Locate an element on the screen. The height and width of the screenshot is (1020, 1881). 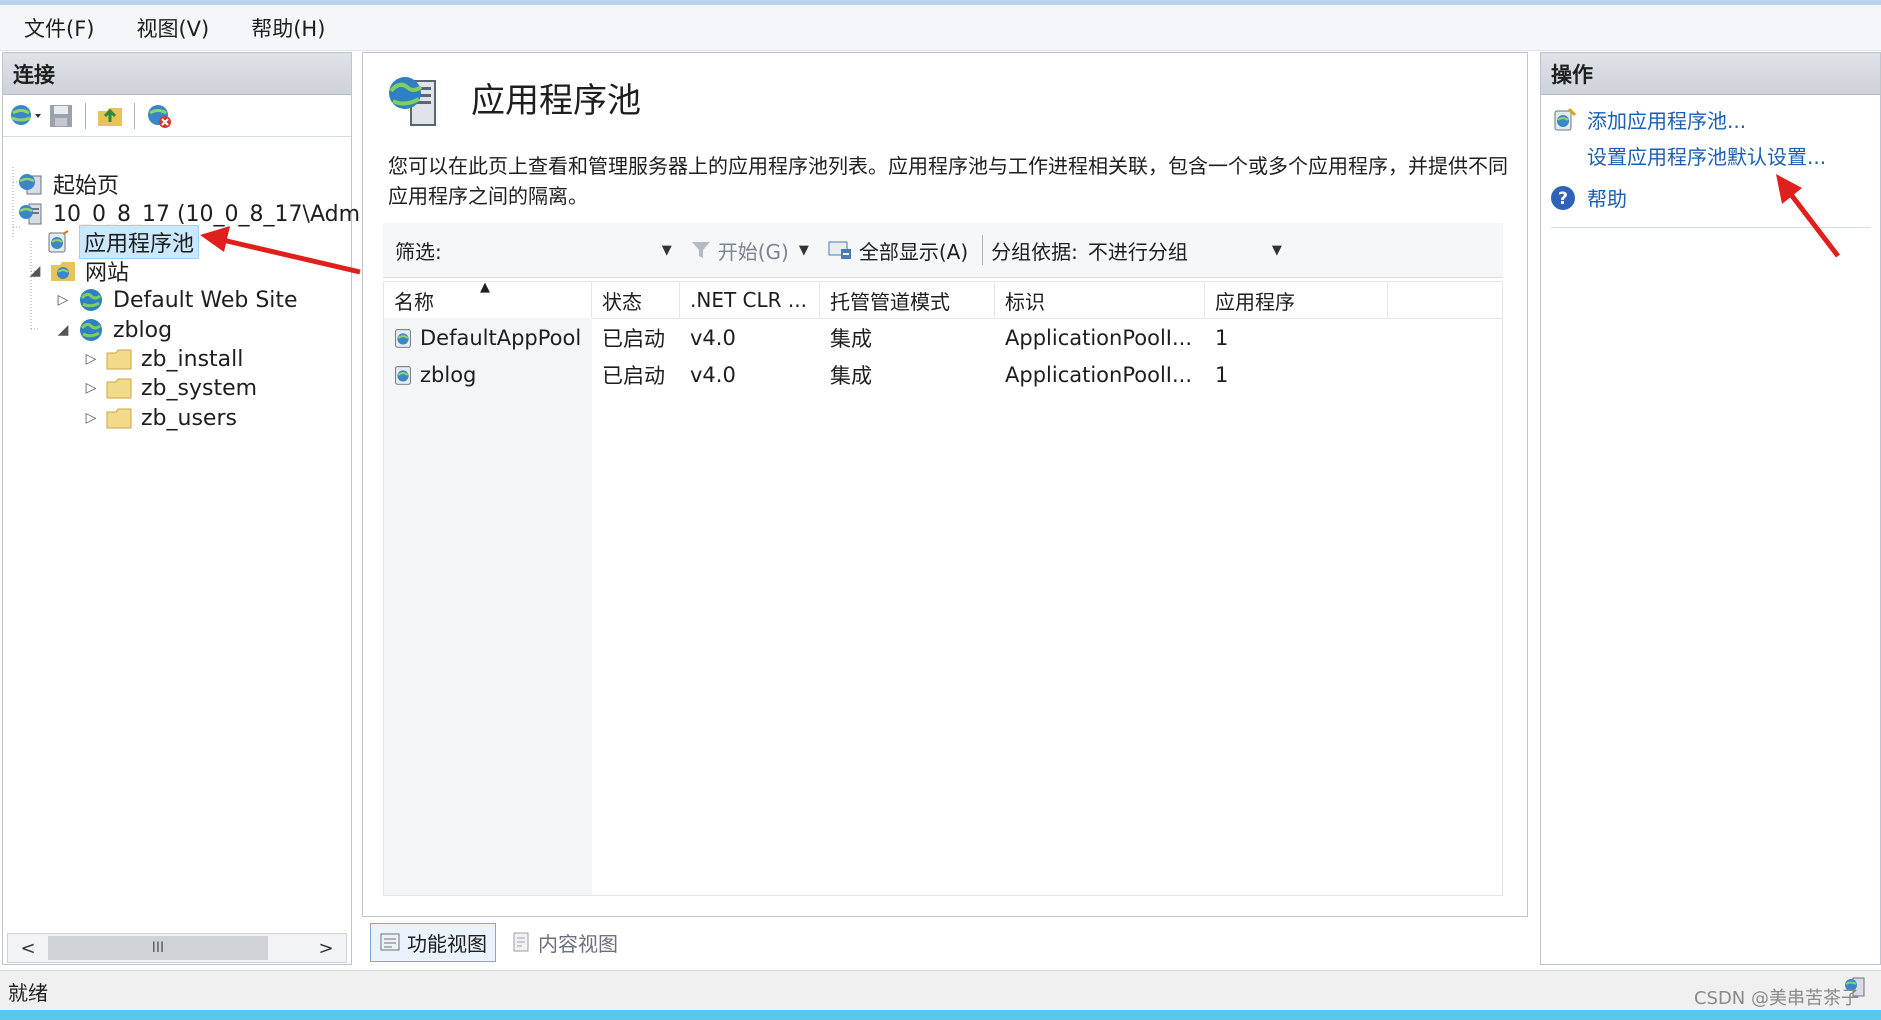
scroll-thumb: III is located at coordinates (158, 948).